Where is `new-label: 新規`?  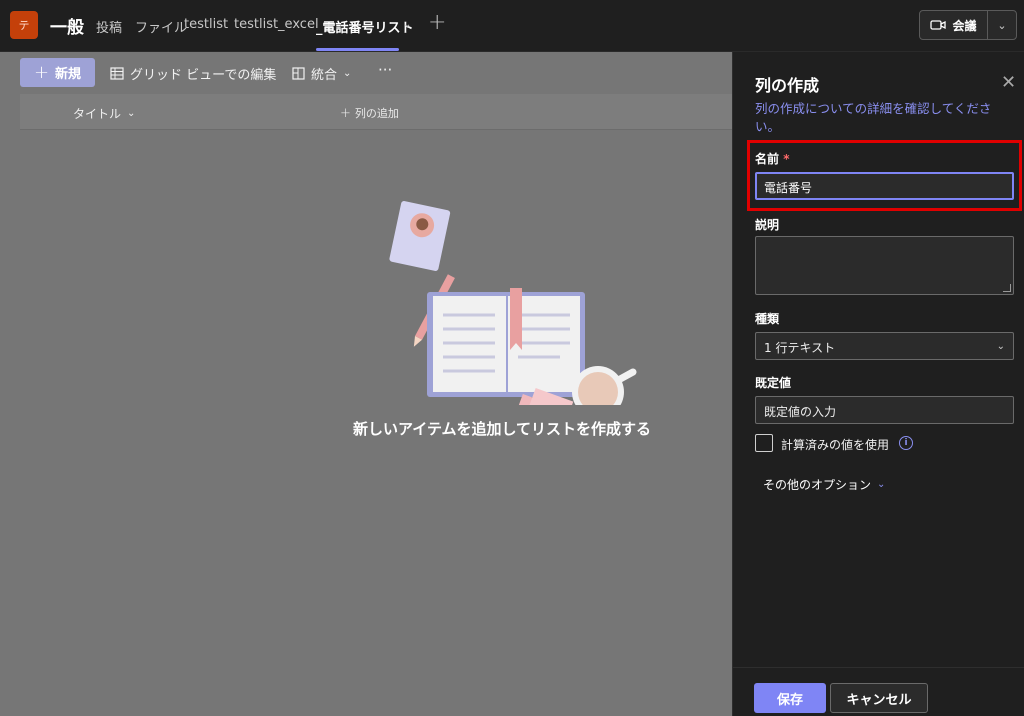 new-label: 新規 is located at coordinates (68, 74).